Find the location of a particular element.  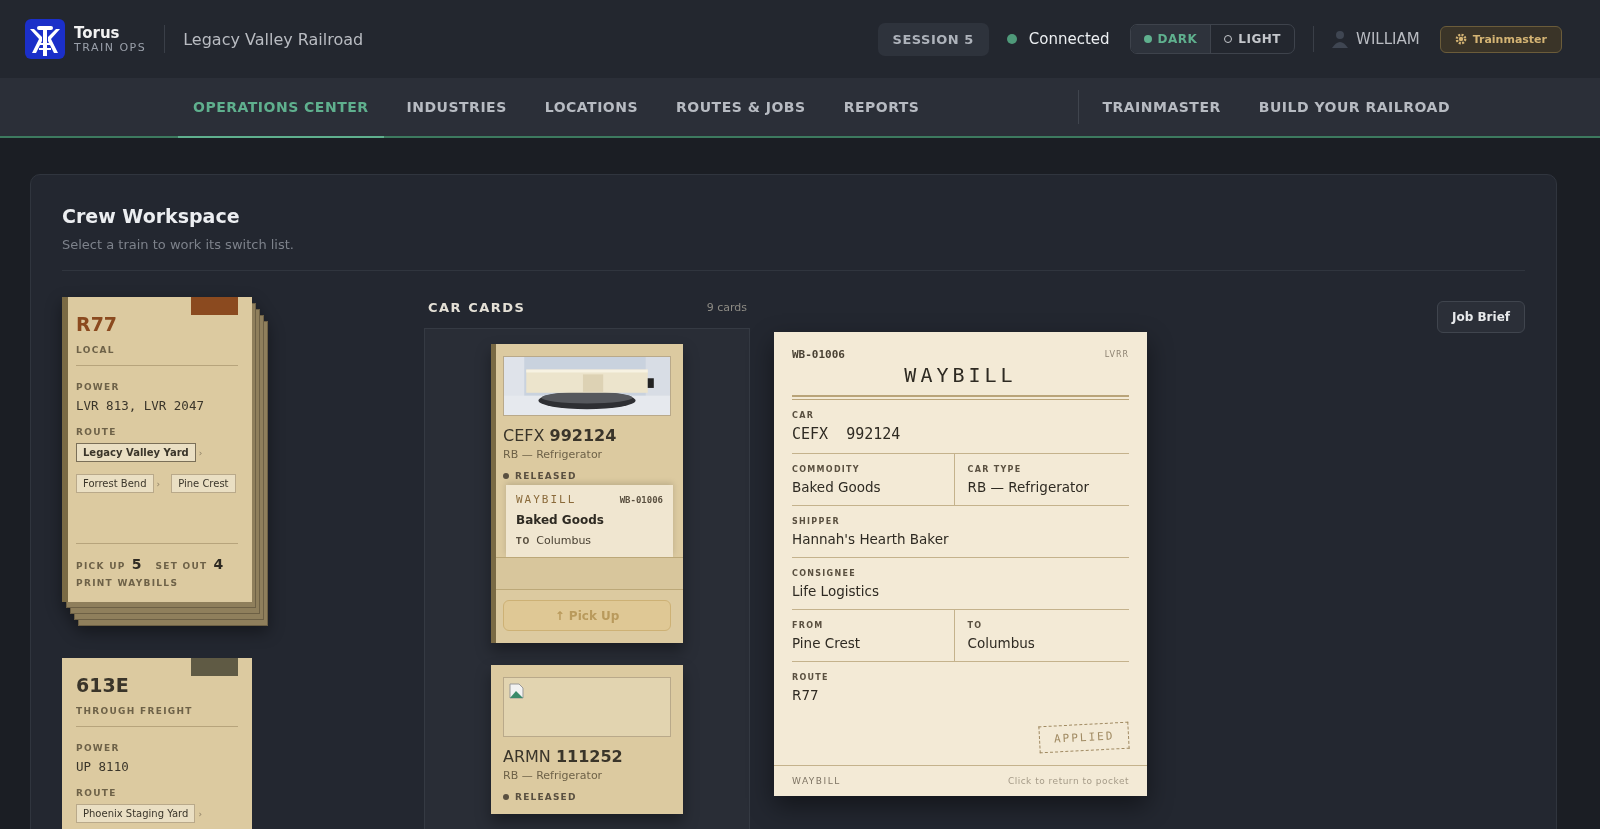

car-number: CEFX 992124 is located at coordinates (560, 435).